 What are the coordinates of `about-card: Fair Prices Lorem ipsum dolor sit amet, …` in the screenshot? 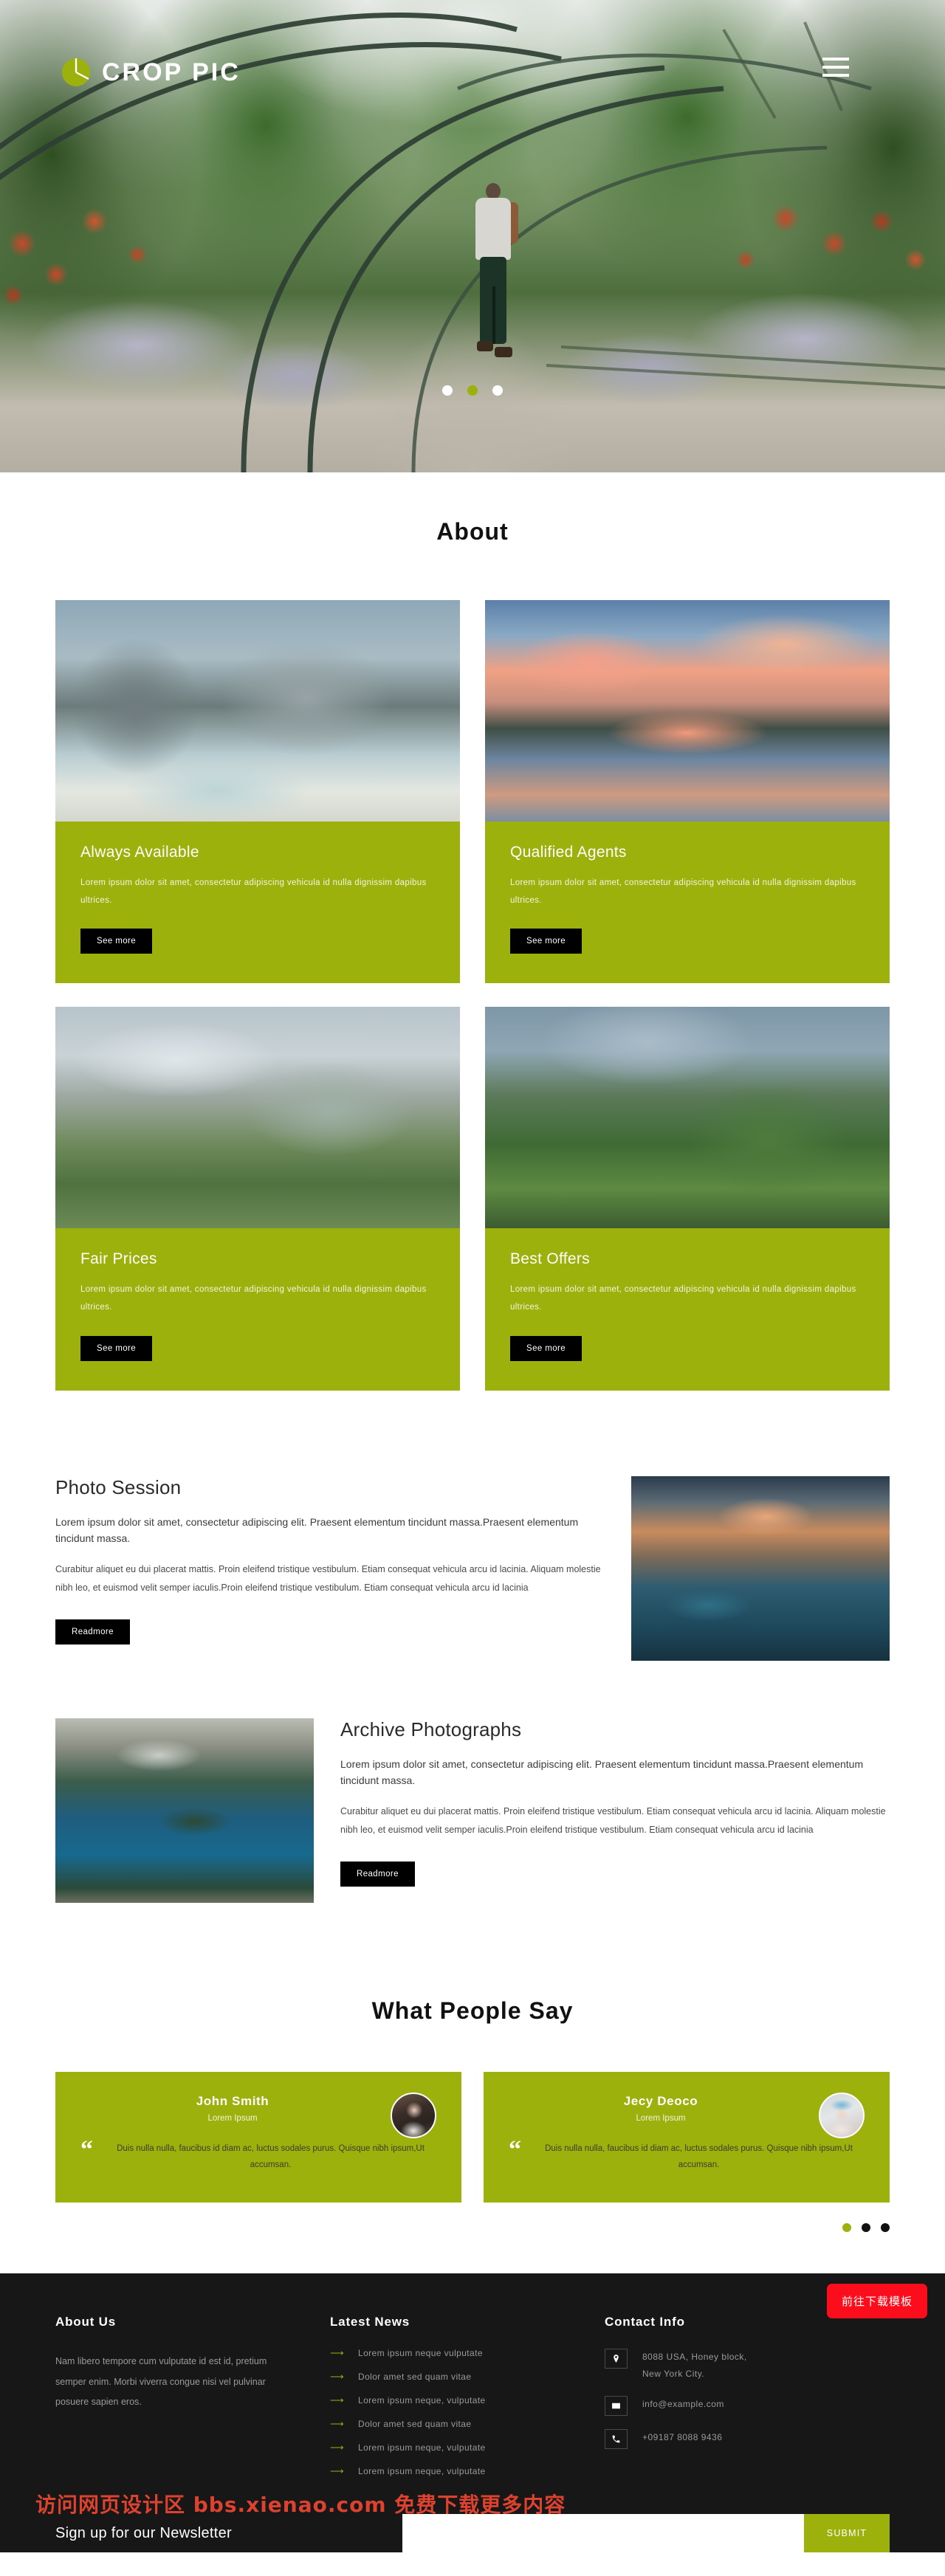 It's located at (257, 1199).